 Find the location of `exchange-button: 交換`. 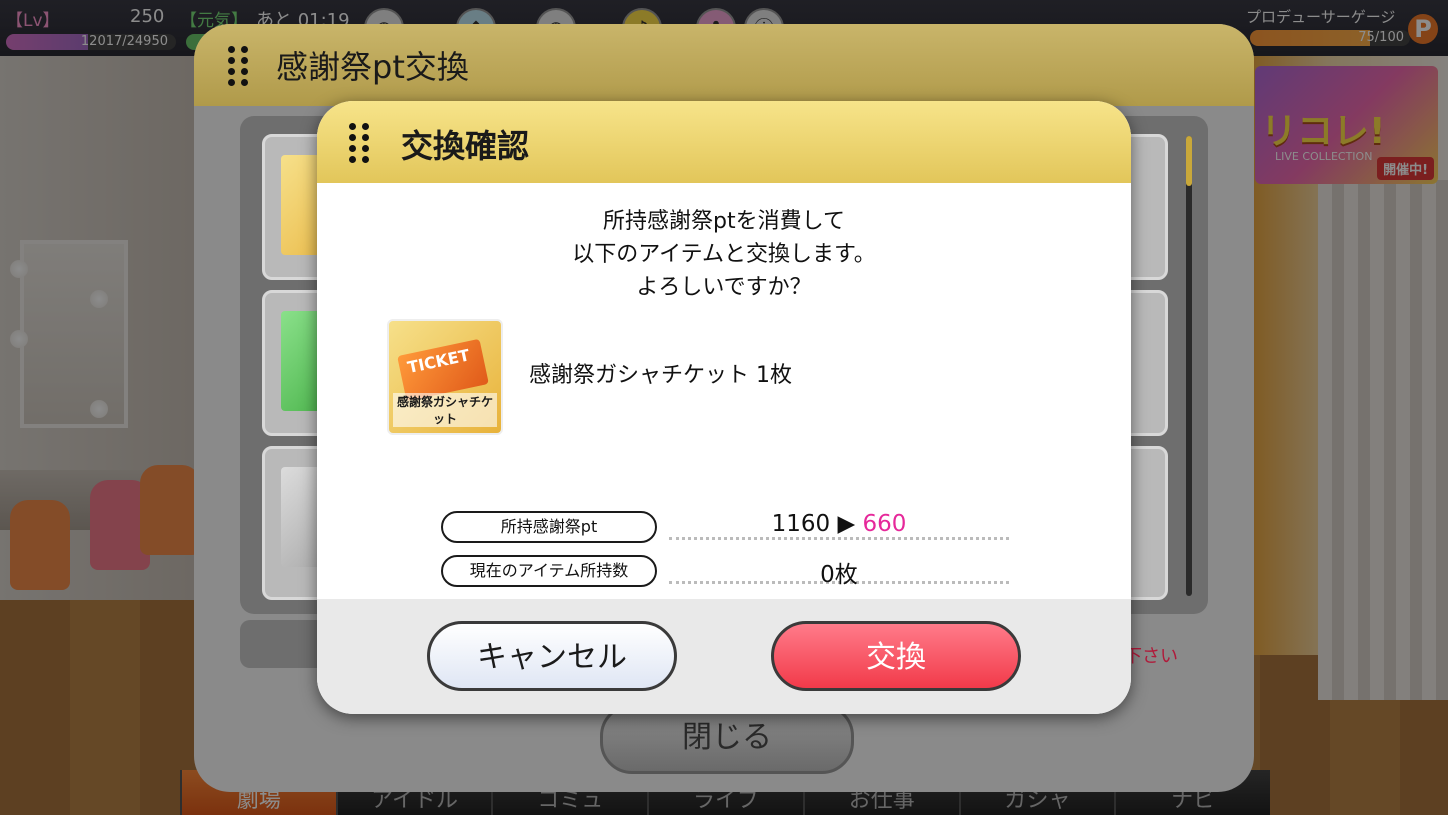

exchange-button: 交換 is located at coordinates (896, 656).